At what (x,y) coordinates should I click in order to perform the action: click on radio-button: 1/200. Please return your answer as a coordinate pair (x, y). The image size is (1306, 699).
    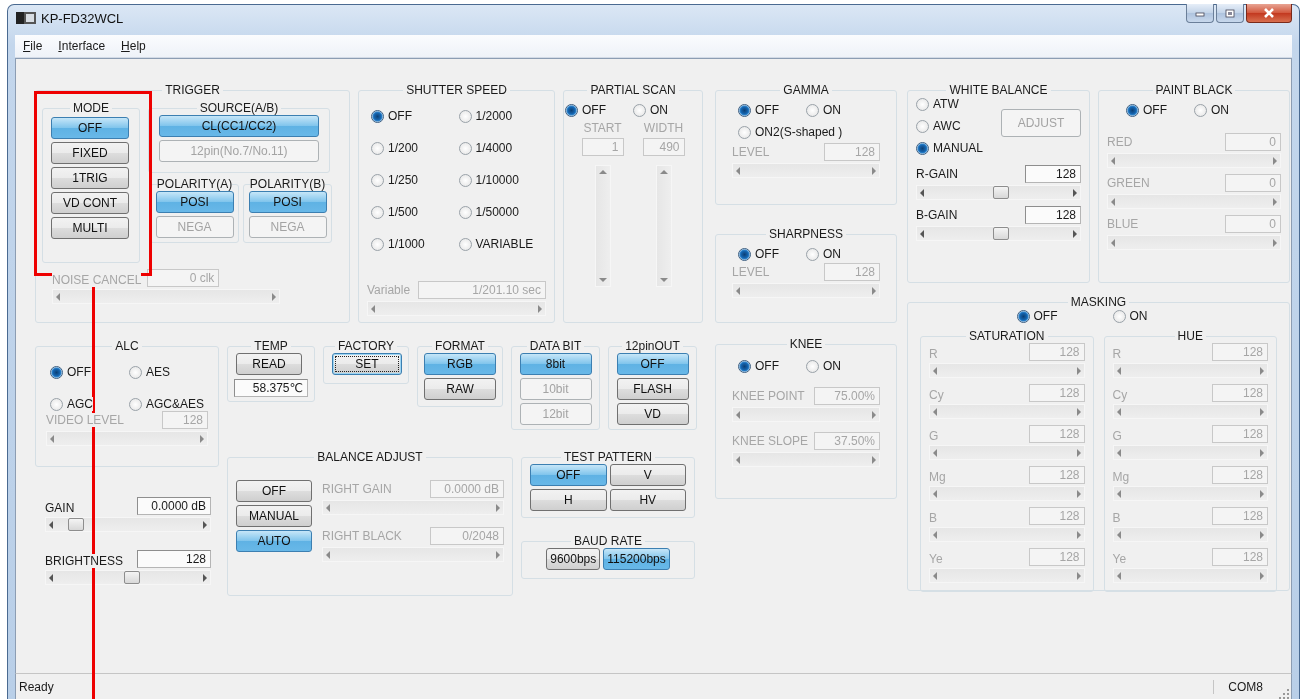
    Looking at the image, I should click on (395, 148).